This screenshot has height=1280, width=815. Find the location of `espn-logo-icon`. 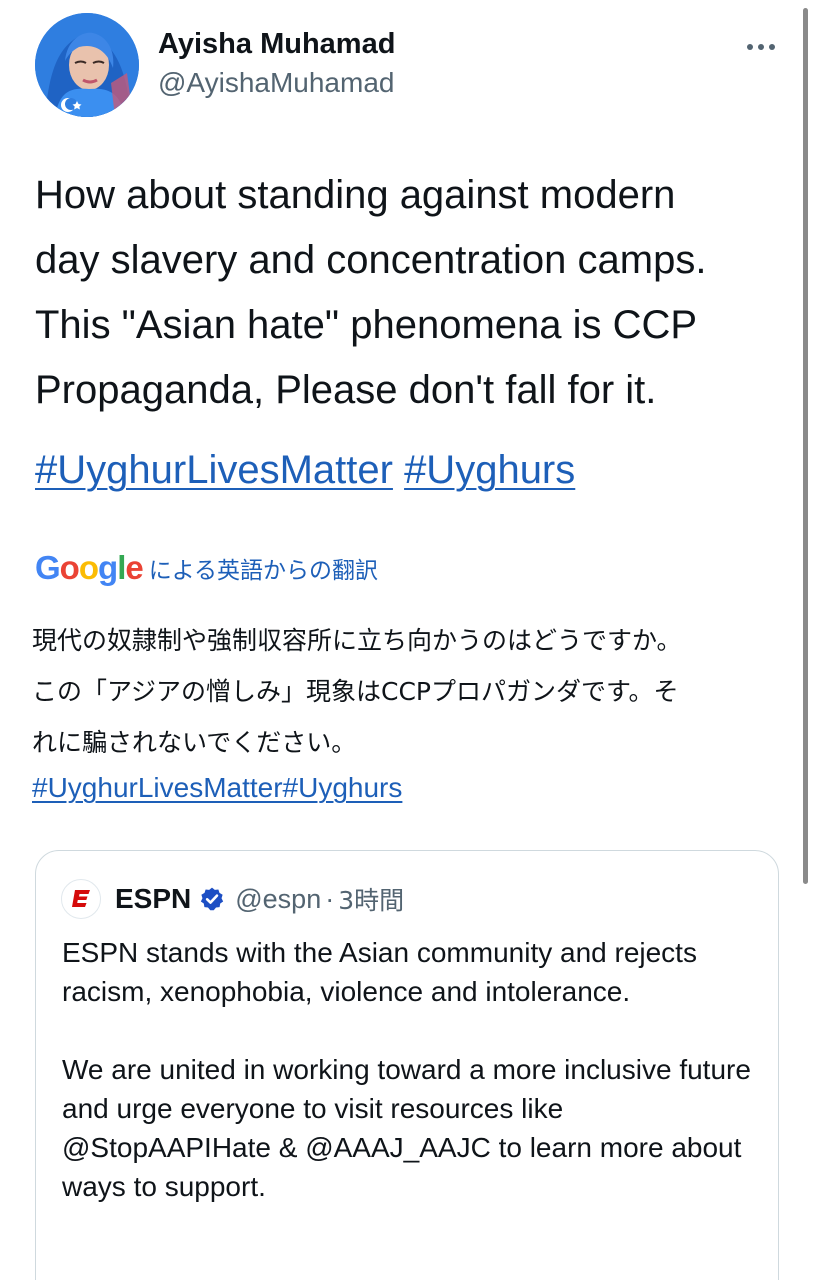

espn-logo-icon is located at coordinates (81, 899).